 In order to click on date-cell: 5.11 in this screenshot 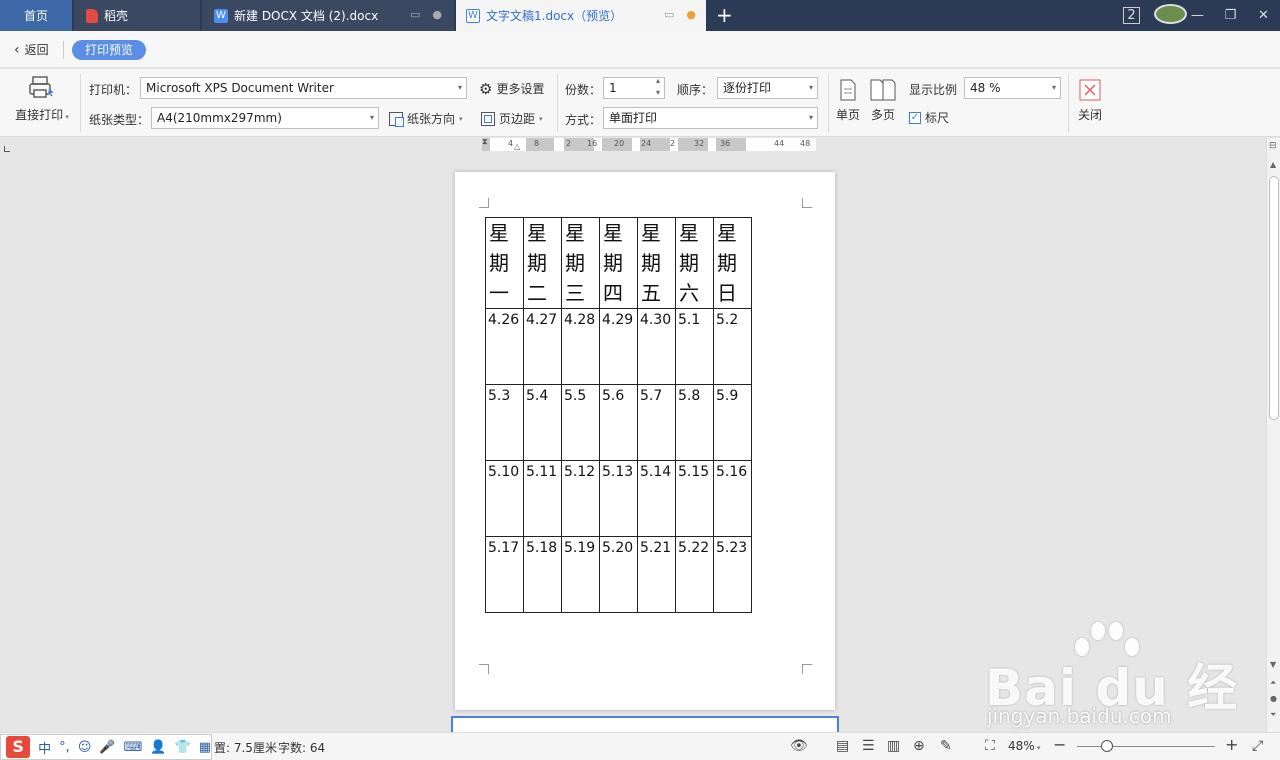, I will do `click(542, 498)`.